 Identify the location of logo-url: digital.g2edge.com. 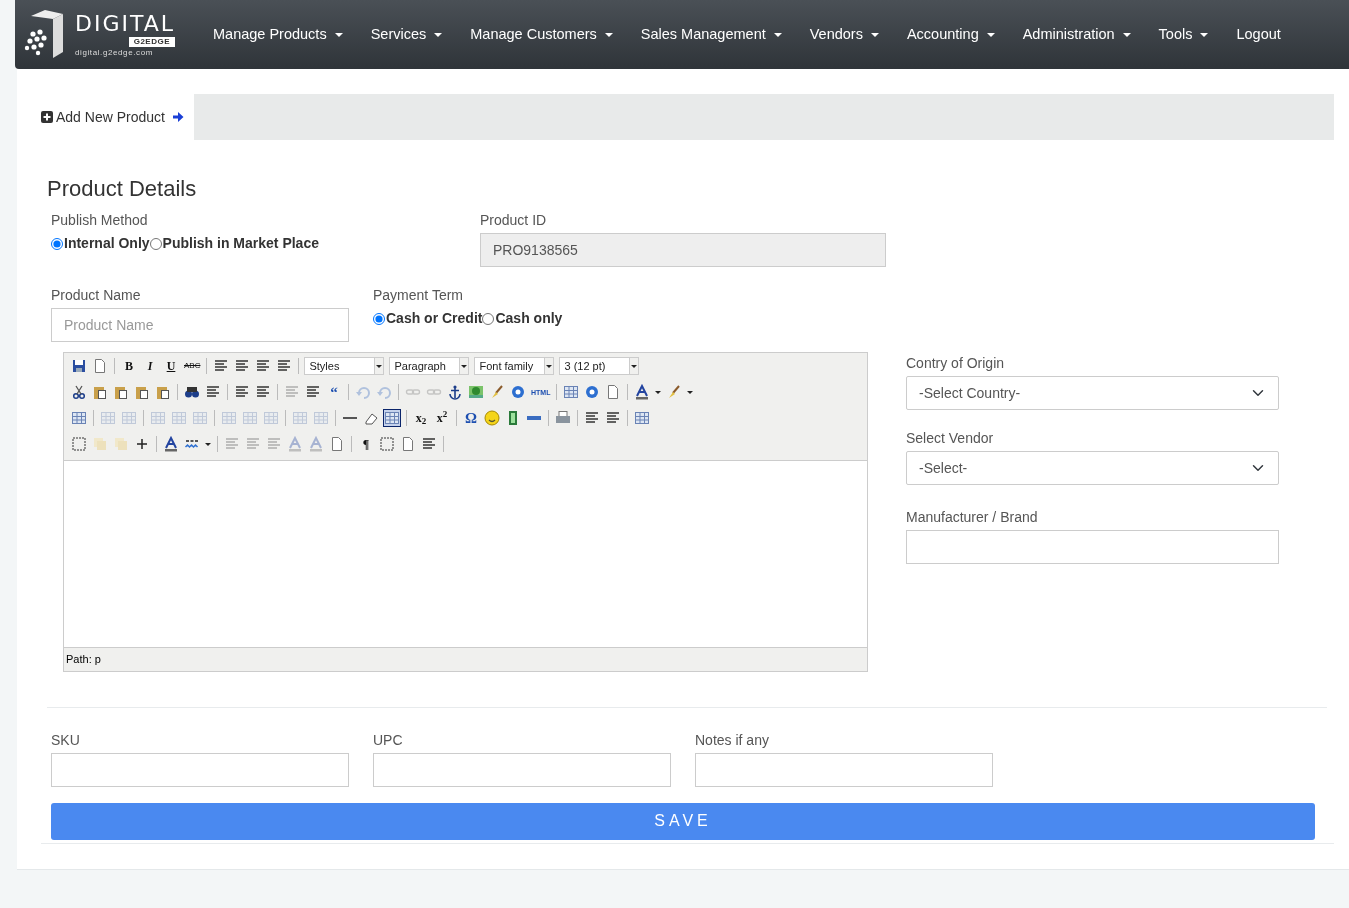
(114, 53).